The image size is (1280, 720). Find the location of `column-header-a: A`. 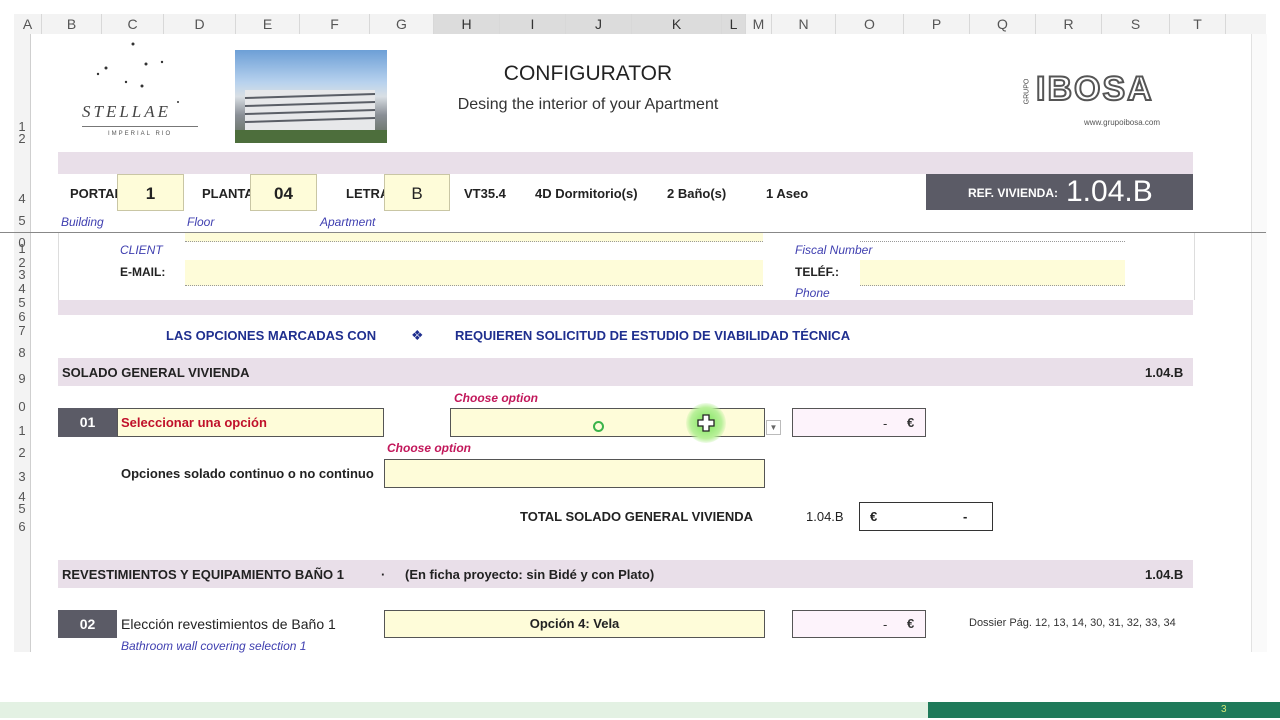

column-header-a: A is located at coordinates (28, 24).